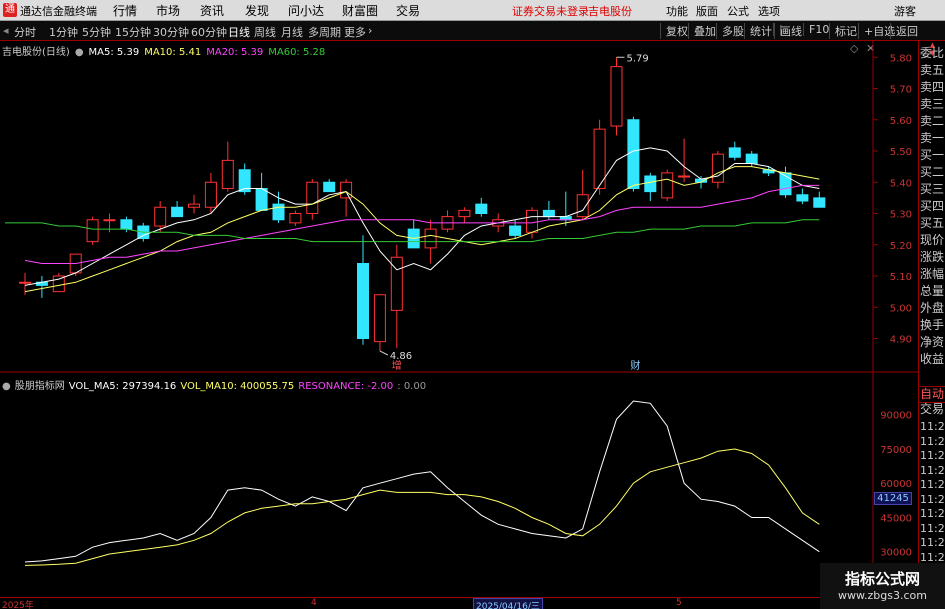 The width and height of the screenshot is (945, 609). I want to click on panel-item-3: 卖三, so click(932, 104).